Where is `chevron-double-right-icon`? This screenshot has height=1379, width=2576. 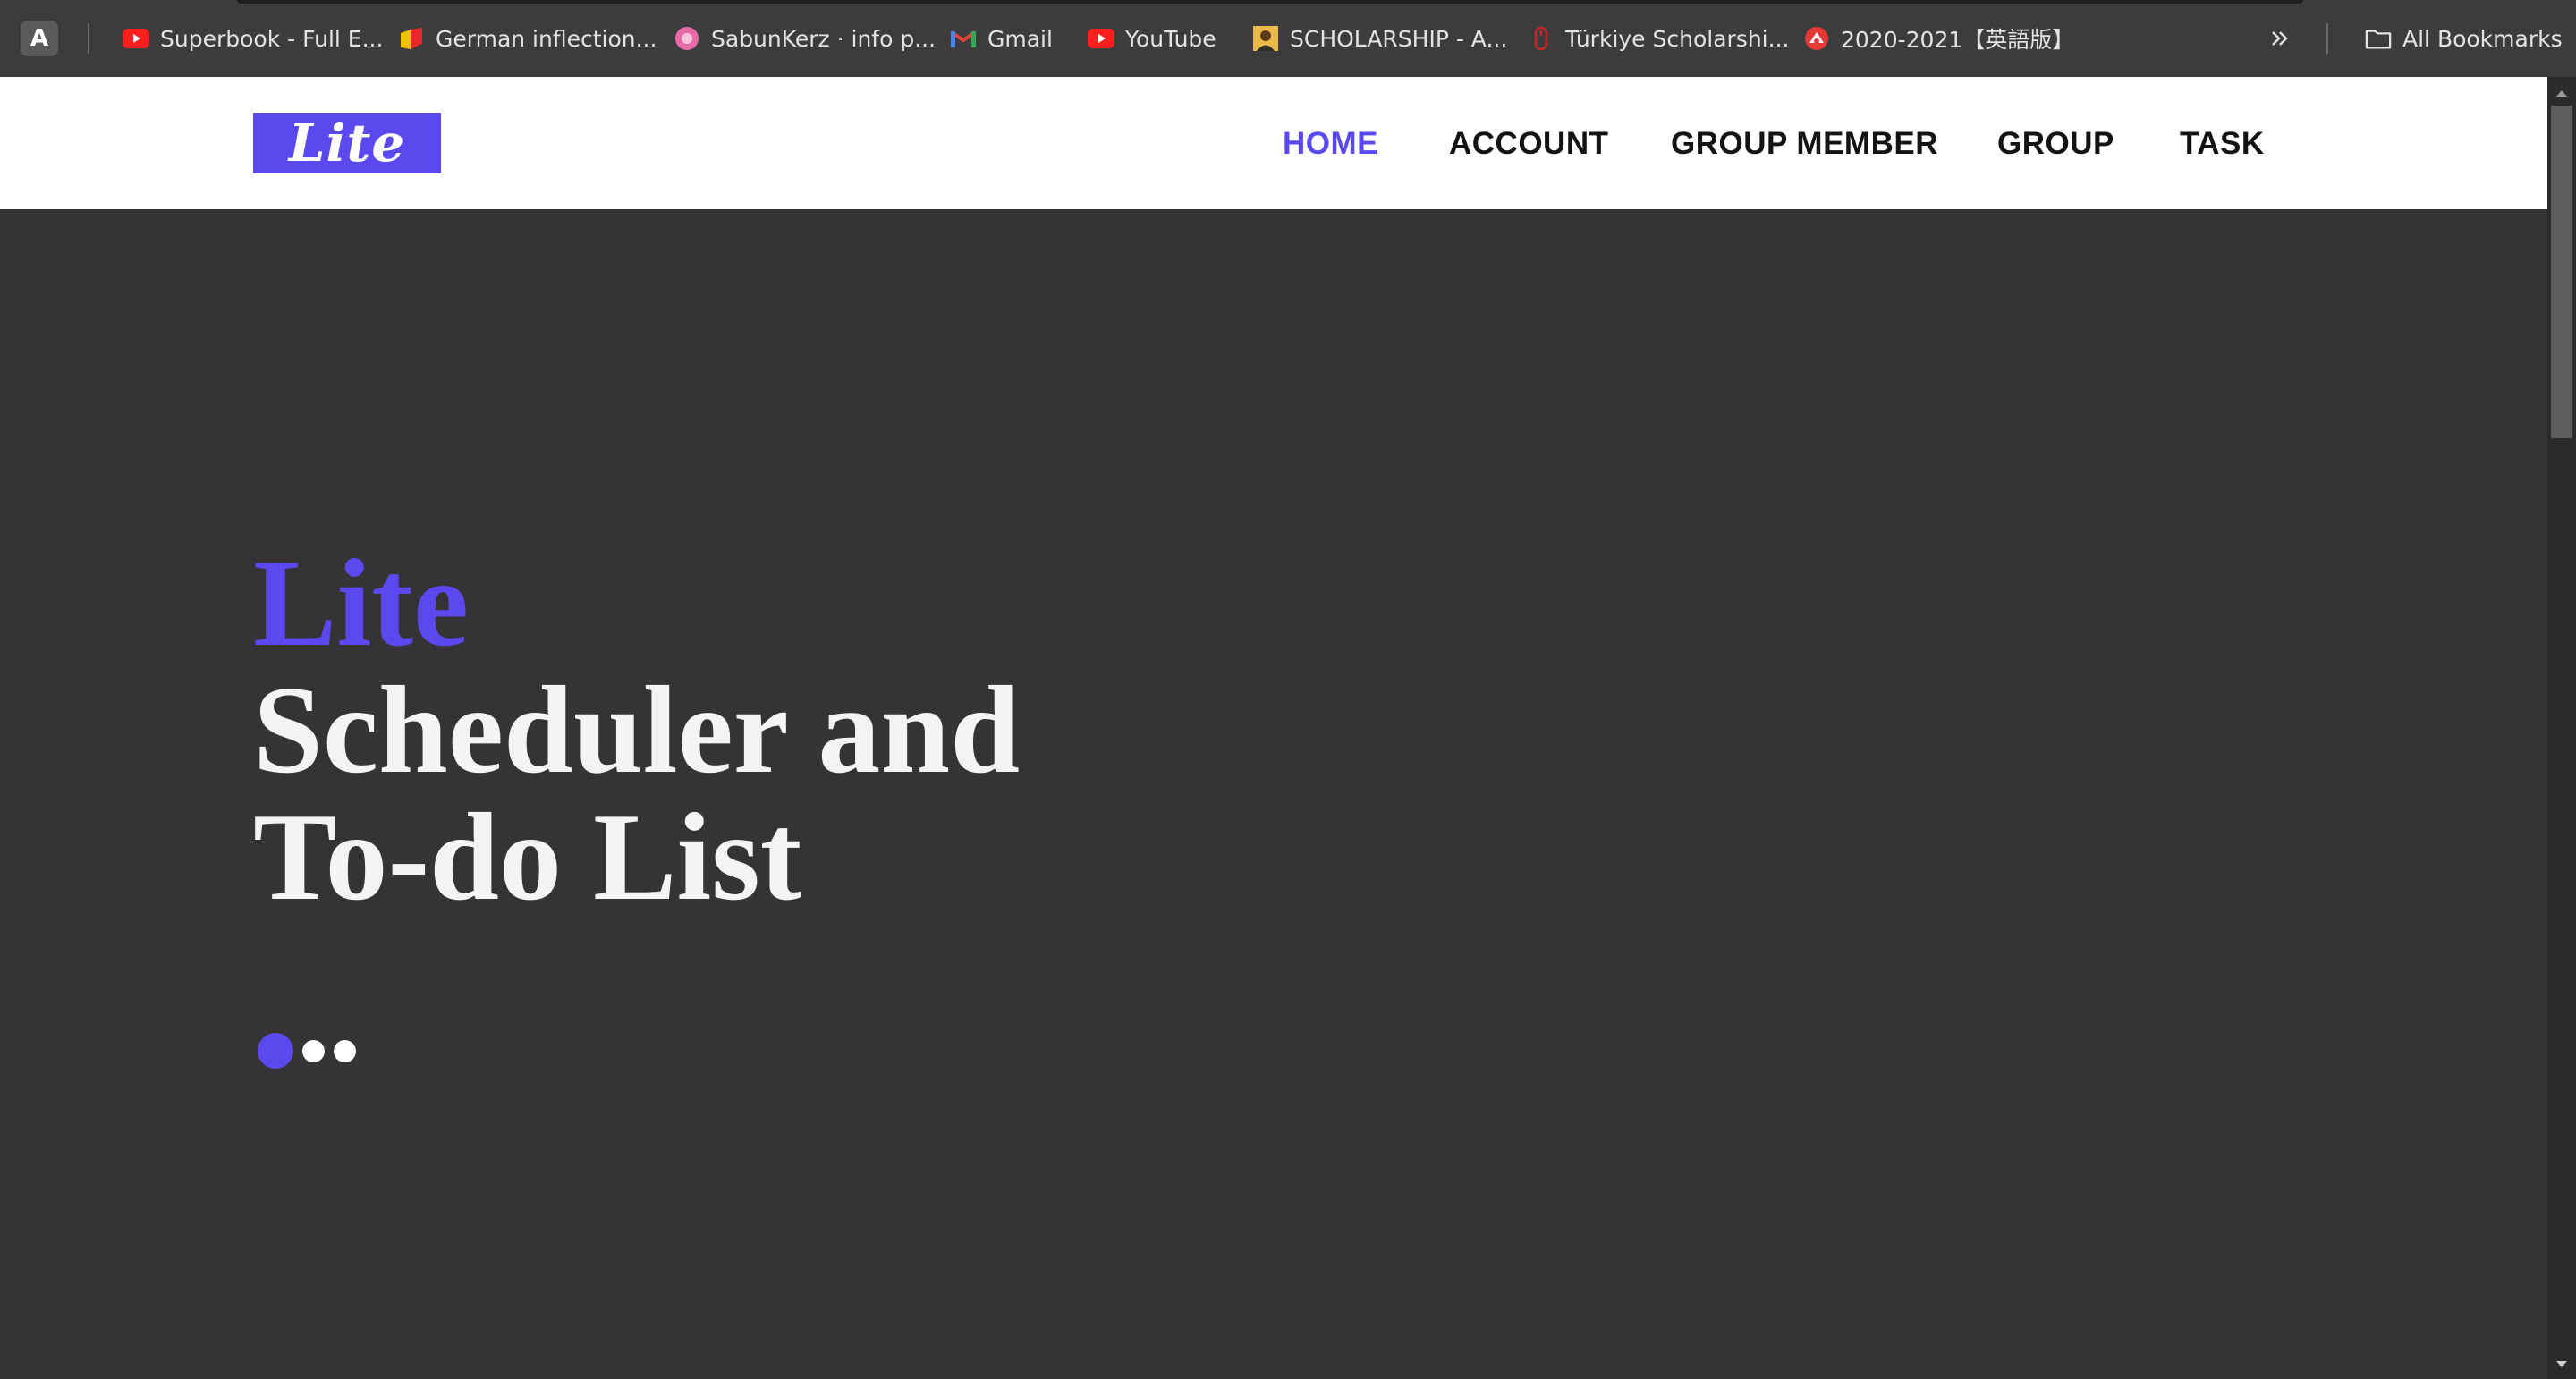 chevron-double-right-icon is located at coordinates (2280, 38).